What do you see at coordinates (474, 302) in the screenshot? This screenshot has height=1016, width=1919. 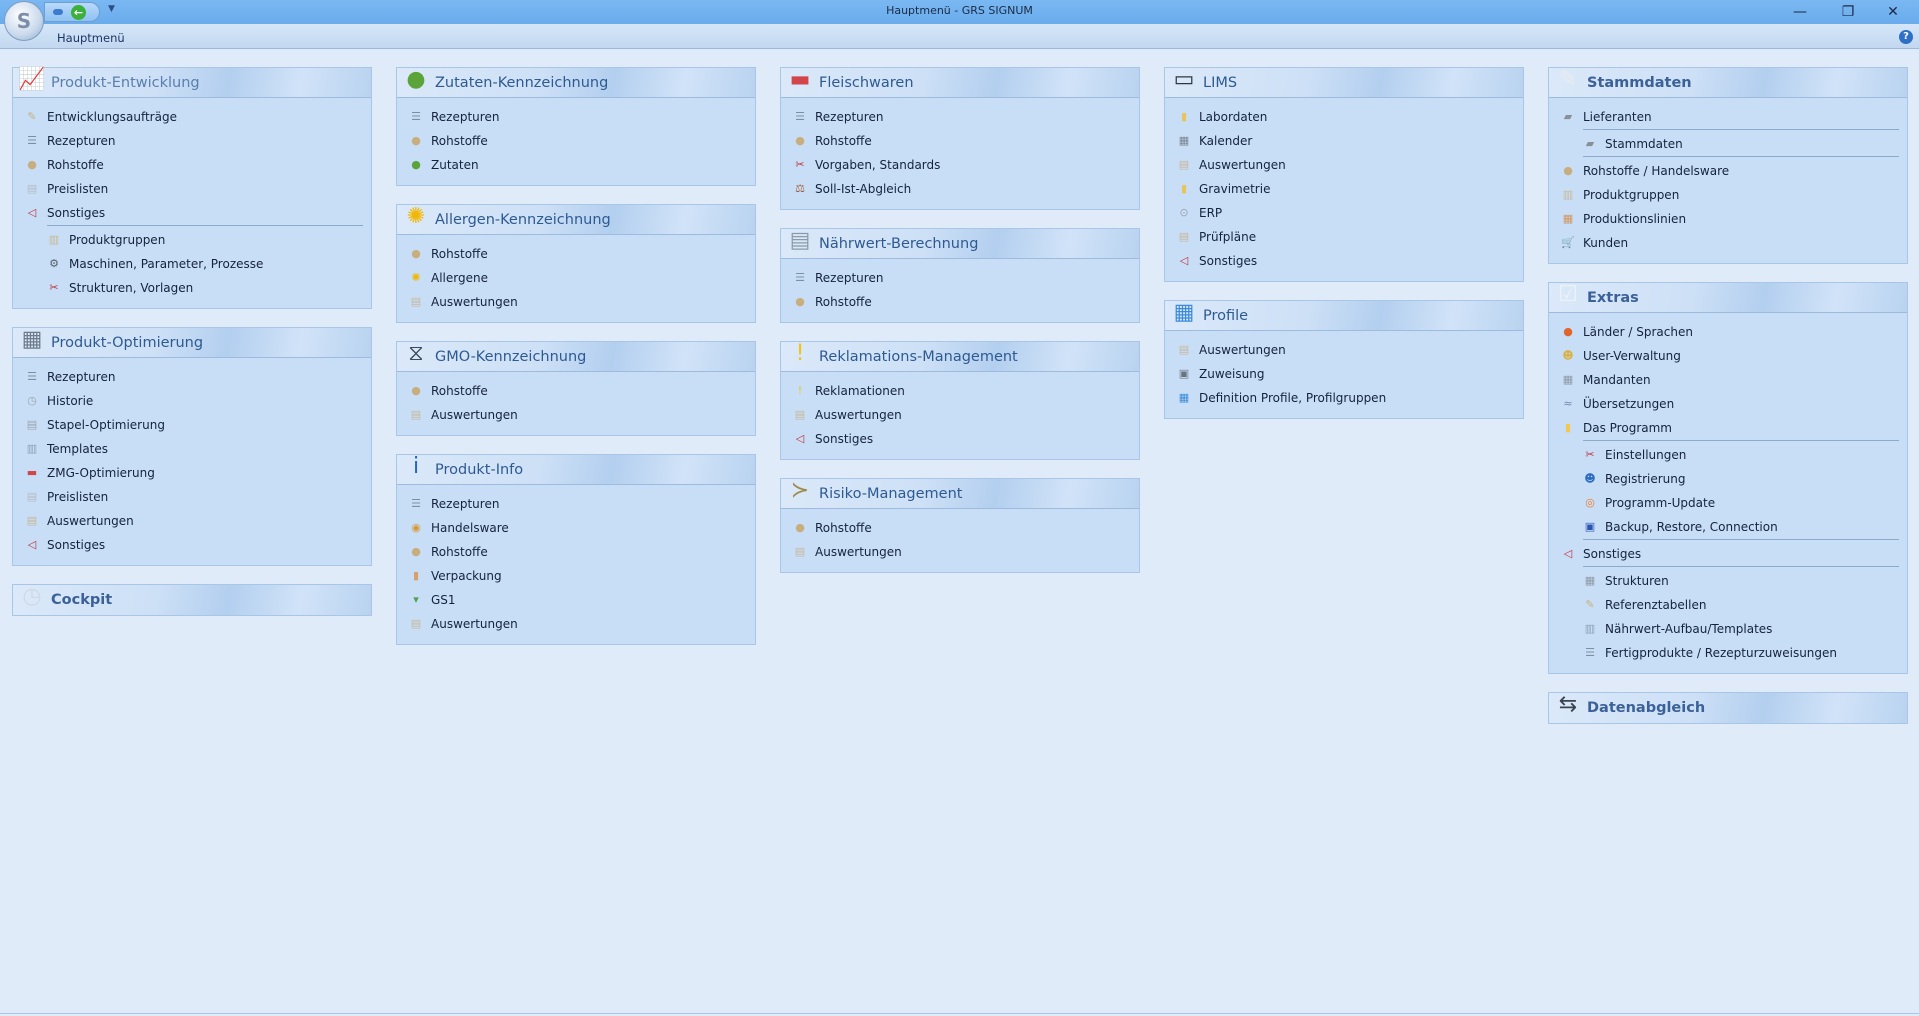 I see `menu-item-label: Auswertungen` at bounding box center [474, 302].